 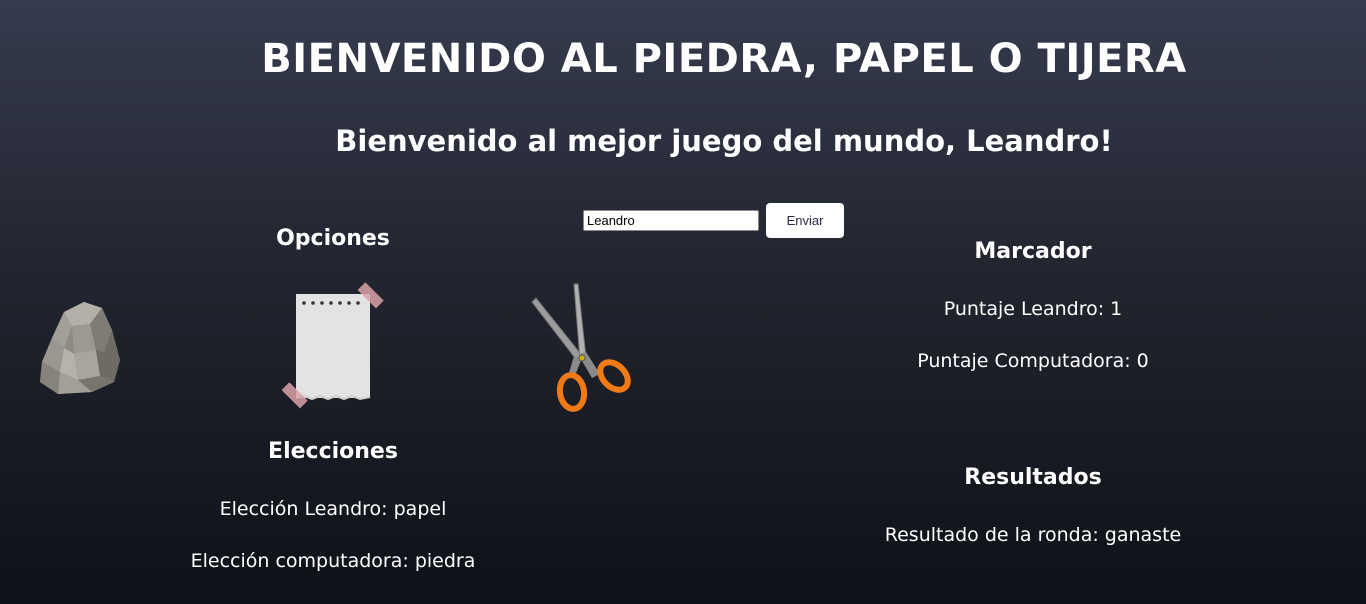 I want to click on rock-option, so click(x=79, y=346).